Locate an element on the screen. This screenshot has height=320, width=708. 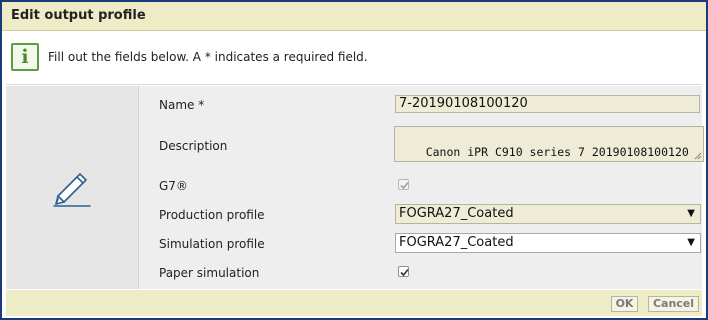
paper-simulation-label: Paper simulation is located at coordinates (209, 273).